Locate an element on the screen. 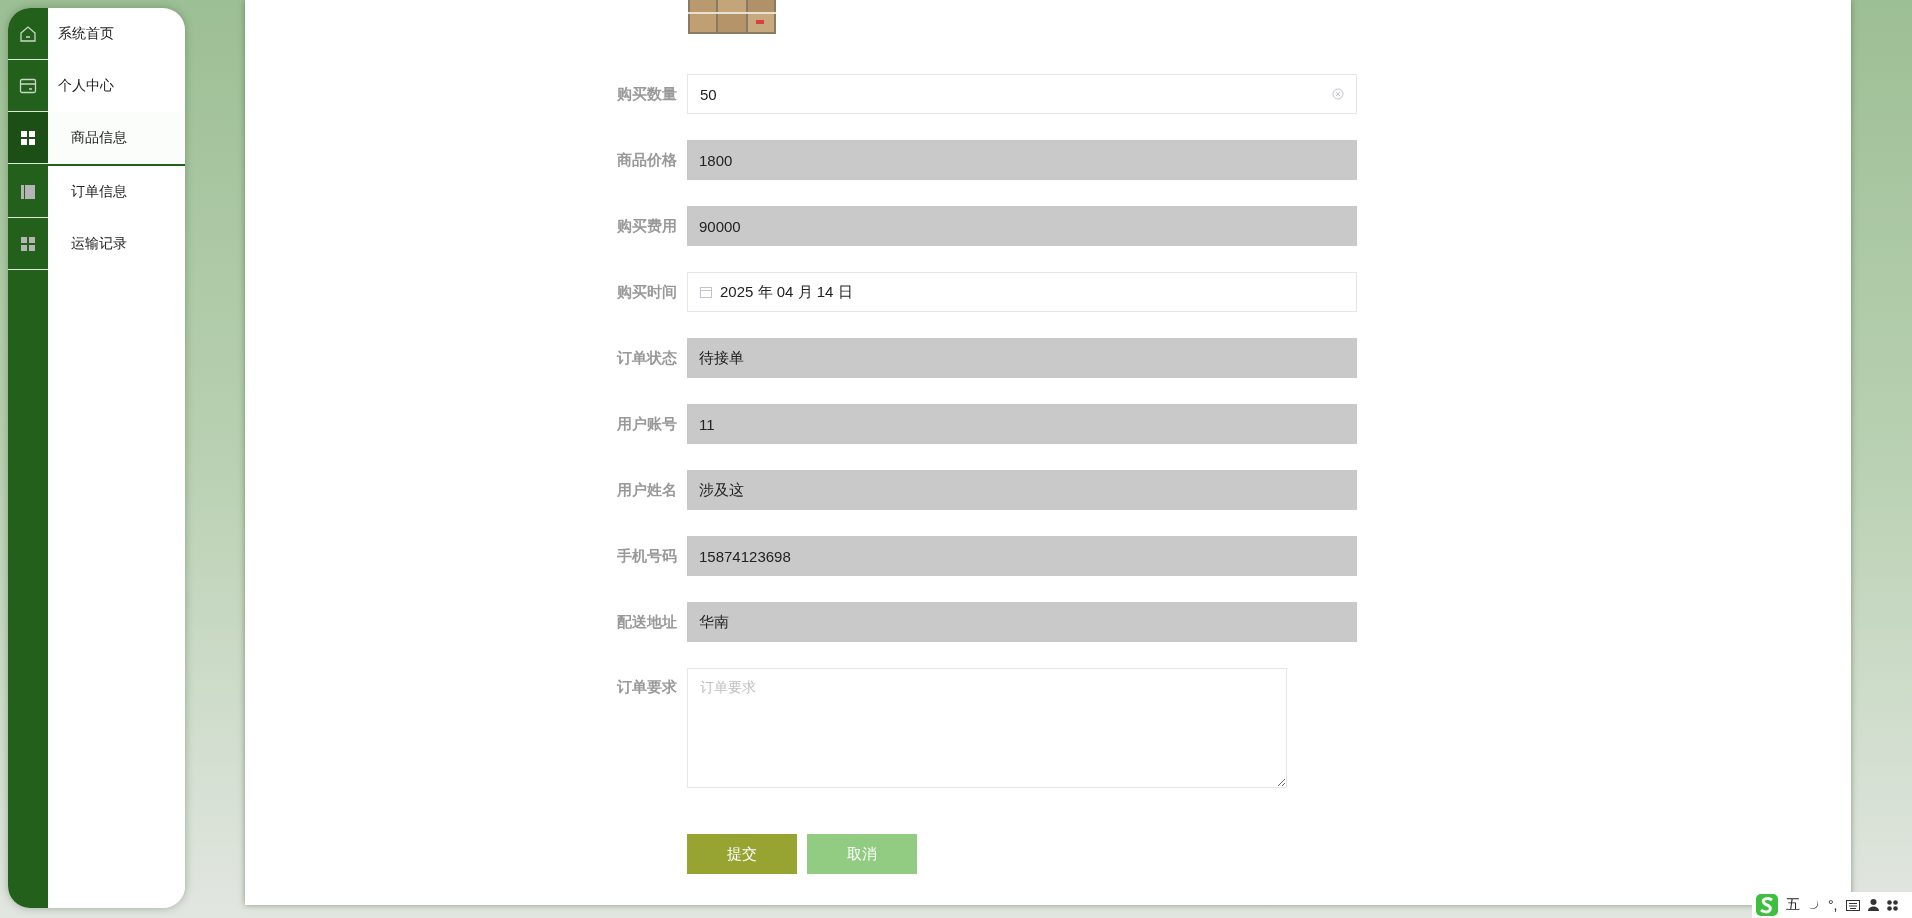 The width and height of the screenshot is (1912, 918). field-label: 用户姓名 is located at coordinates (646, 490).